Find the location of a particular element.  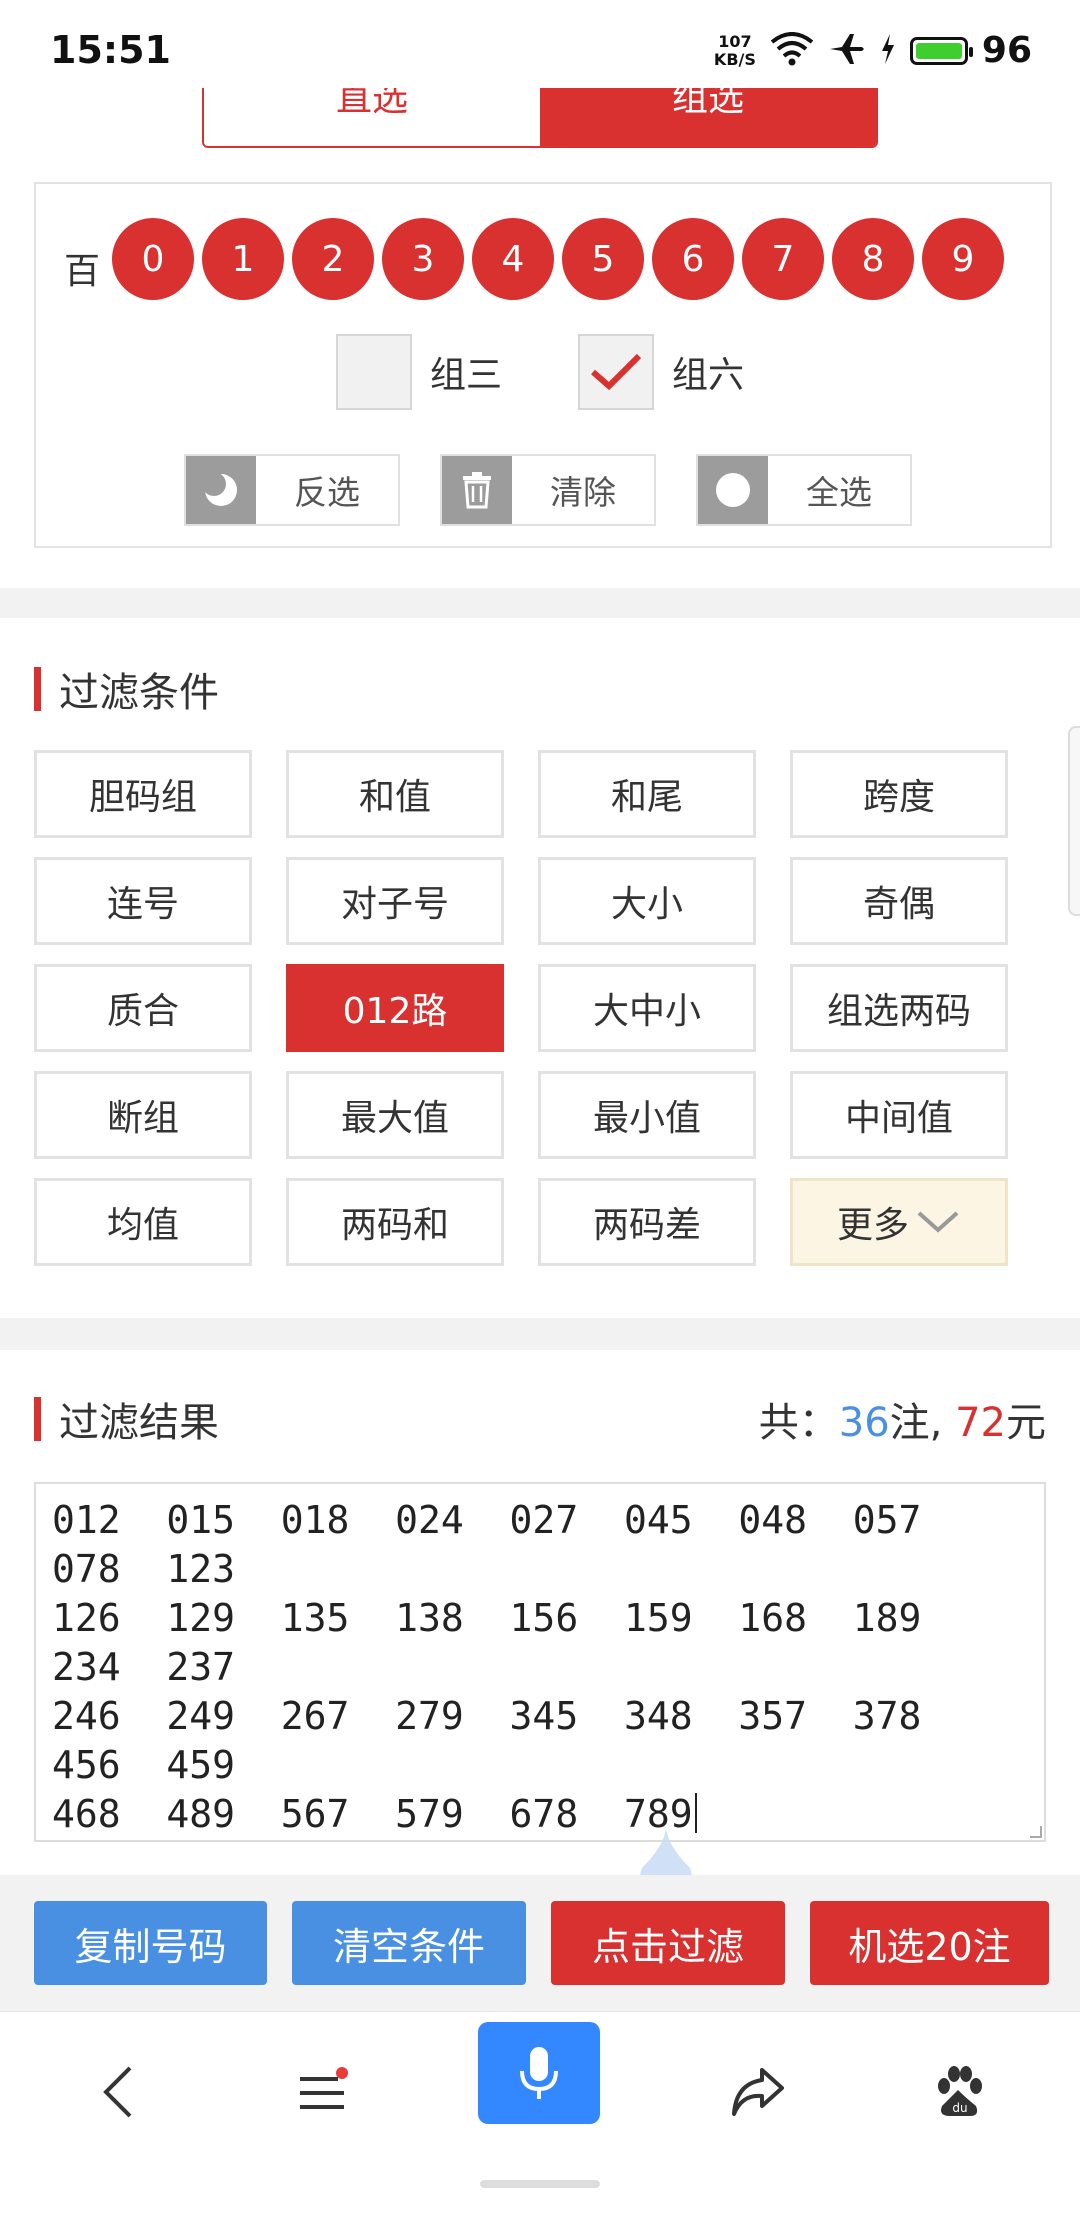

result-total: 共：36注, 72元 is located at coordinates (902, 1419).